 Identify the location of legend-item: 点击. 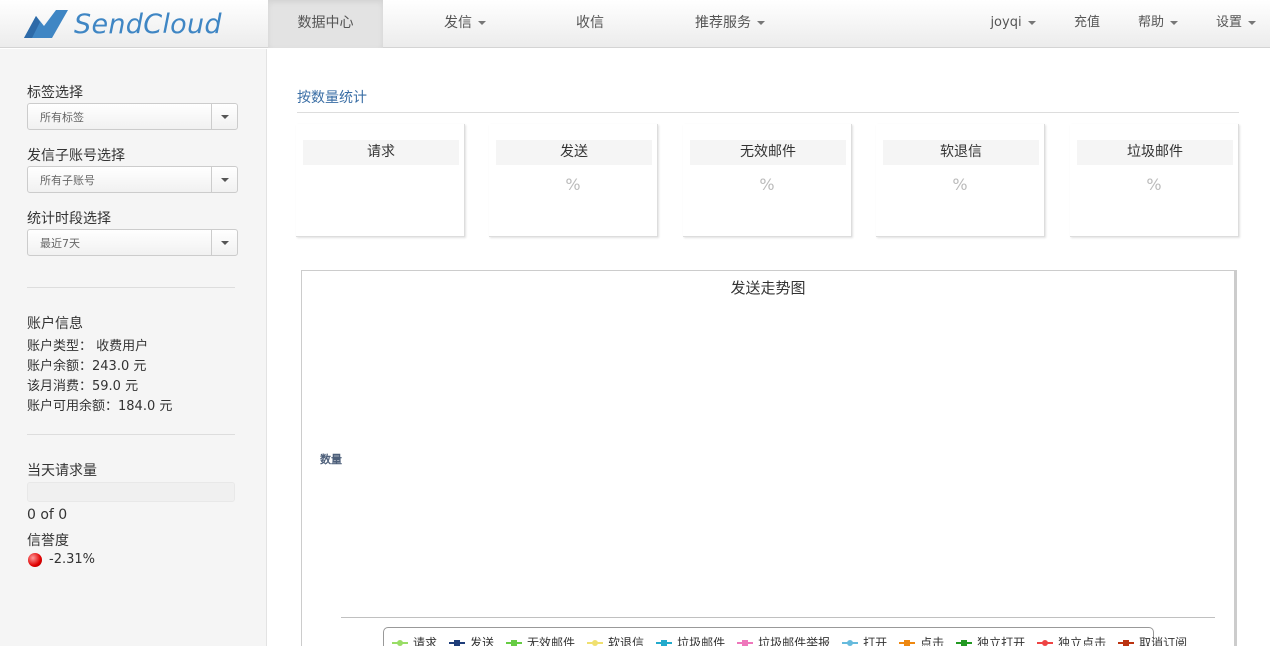
(921, 640).